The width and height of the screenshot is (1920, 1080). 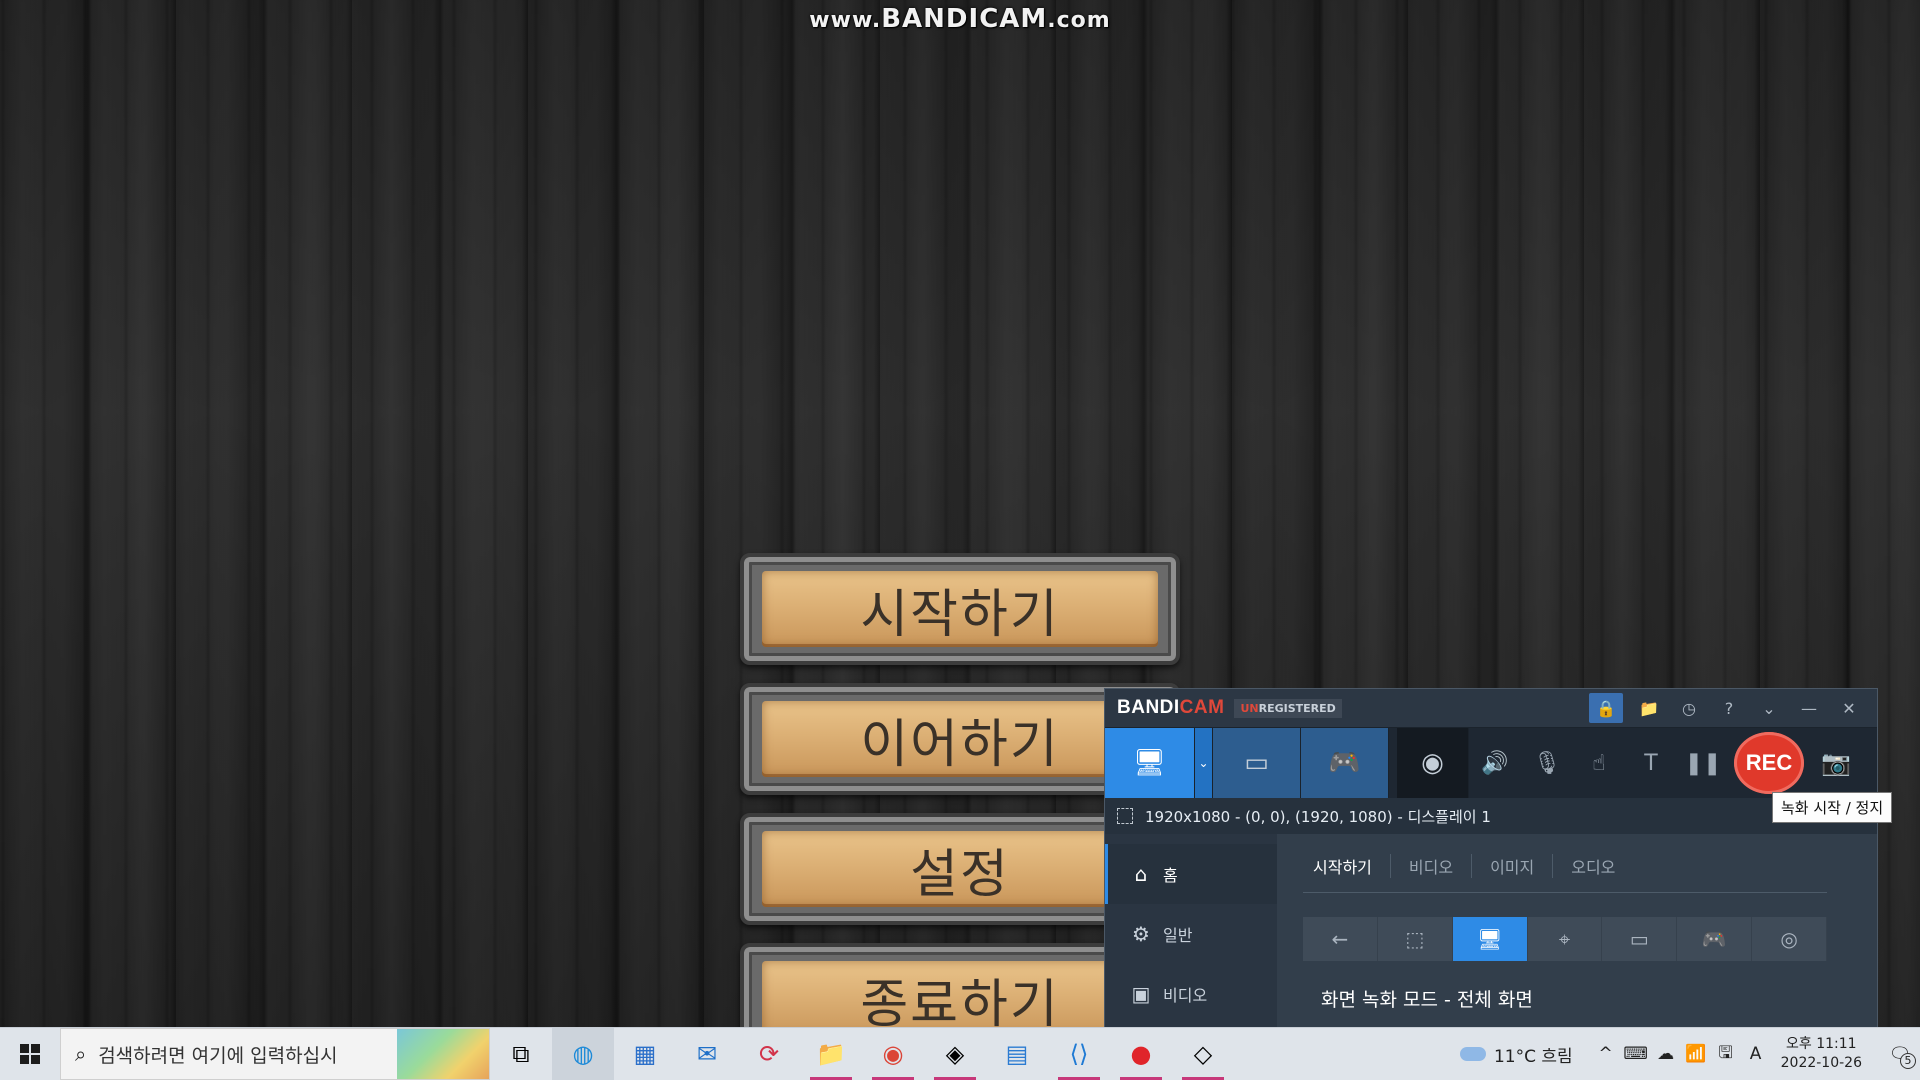 What do you see at coordinates (1809, 708) in the screenshot?
I see `minimize-icon: —` at bounding box center [1809, 708].